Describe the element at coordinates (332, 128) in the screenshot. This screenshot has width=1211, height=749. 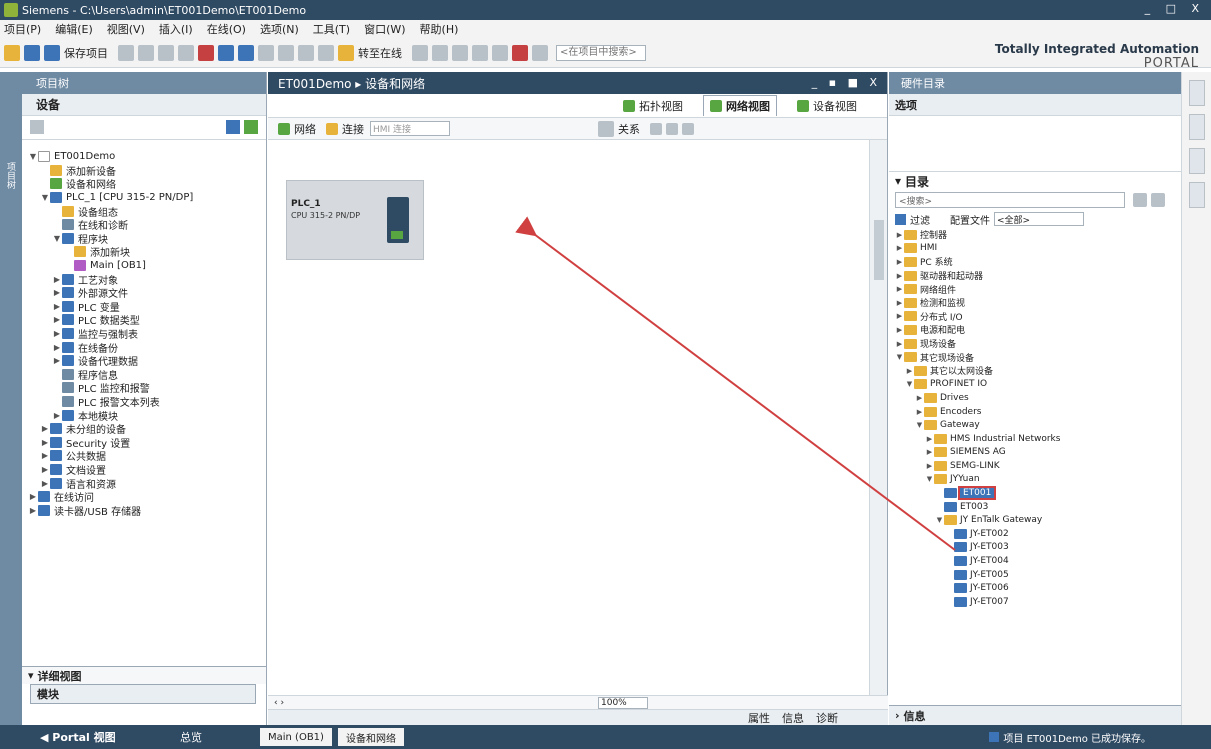
I see `connect-icon` at that location.